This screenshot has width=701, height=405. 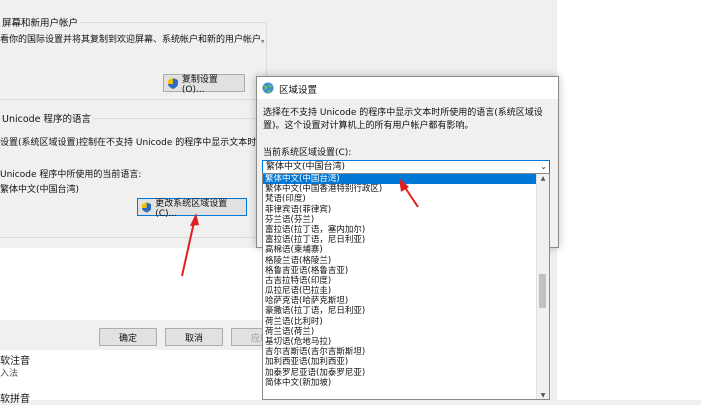 What do you see at coordinates (190, 245) in the screenshot?
I see `annotation-arrow-button` at bounding box center [190, 245].